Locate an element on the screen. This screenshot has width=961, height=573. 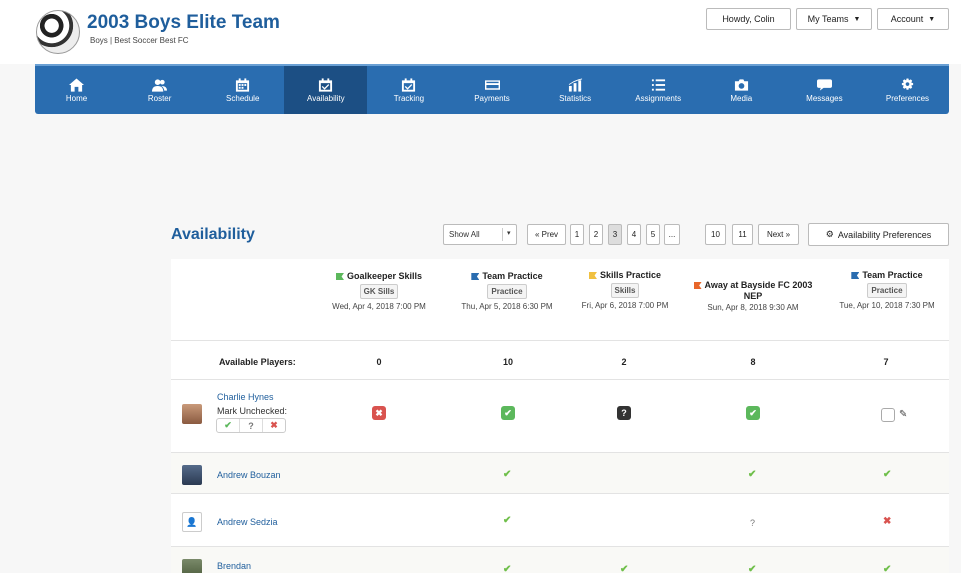
event-tag: GK Sills is located at coordinates (379, 291).